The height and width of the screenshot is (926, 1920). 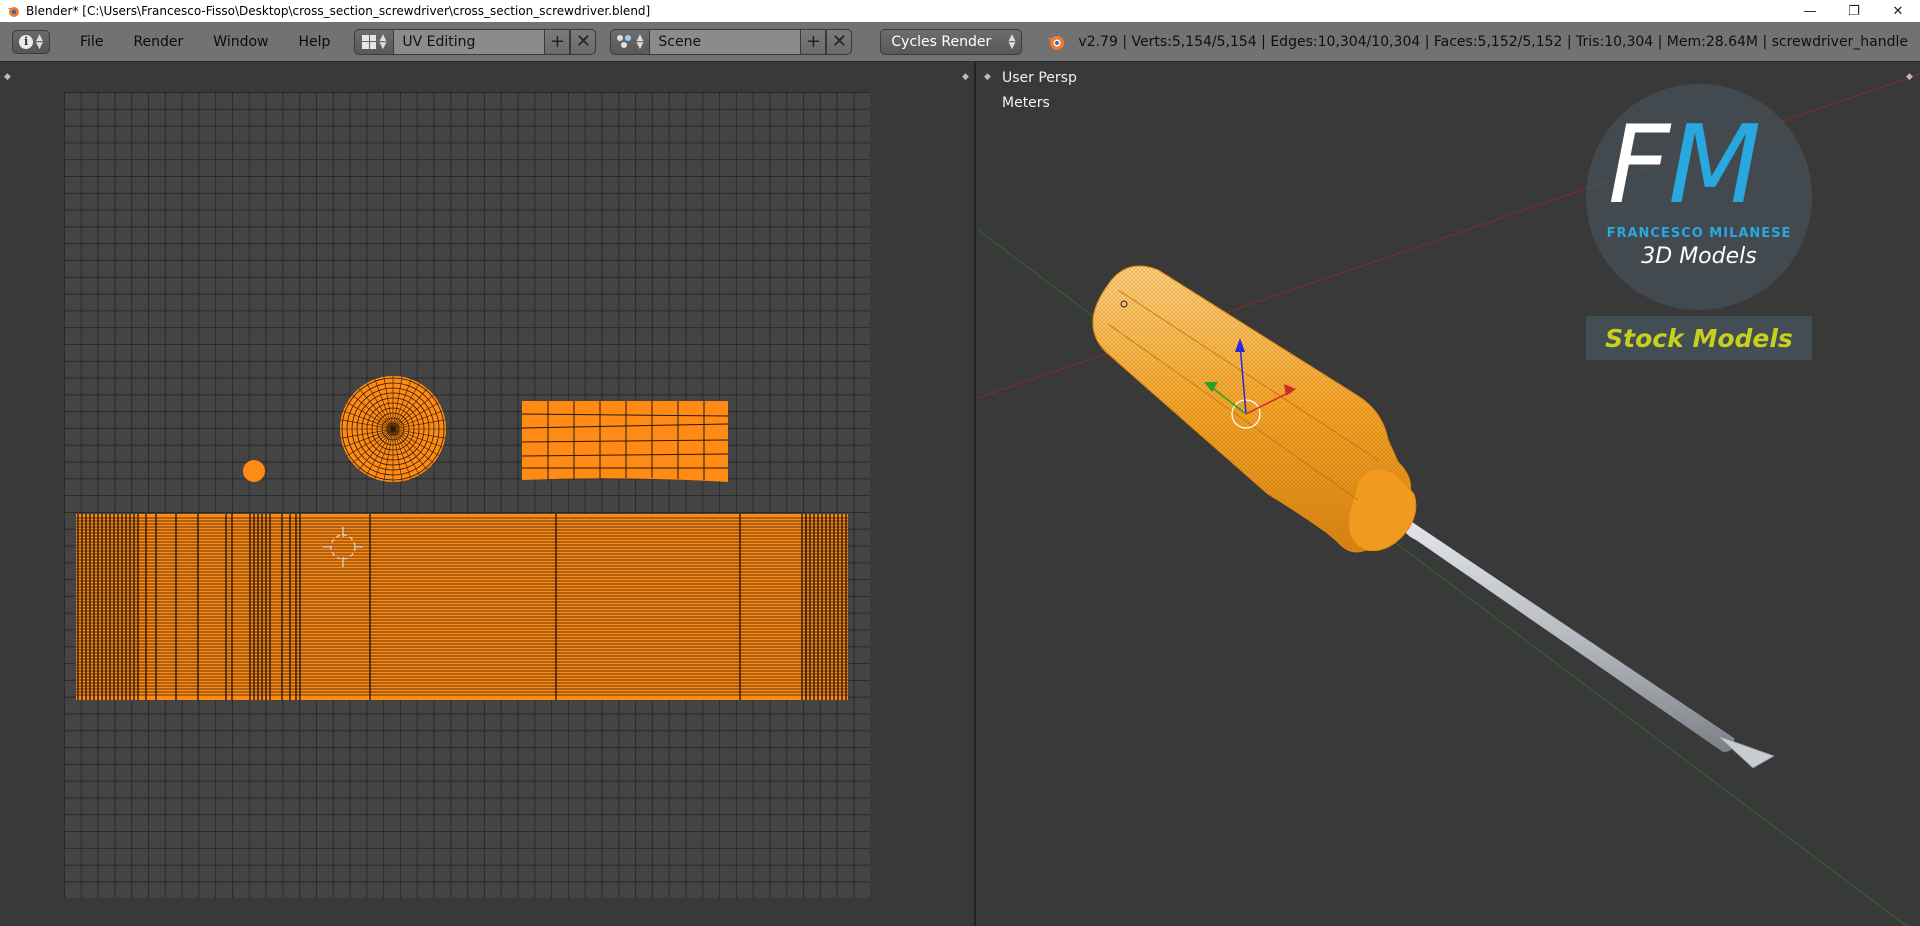 I want to click on menu-render: Render, so click(x=158, y=42).